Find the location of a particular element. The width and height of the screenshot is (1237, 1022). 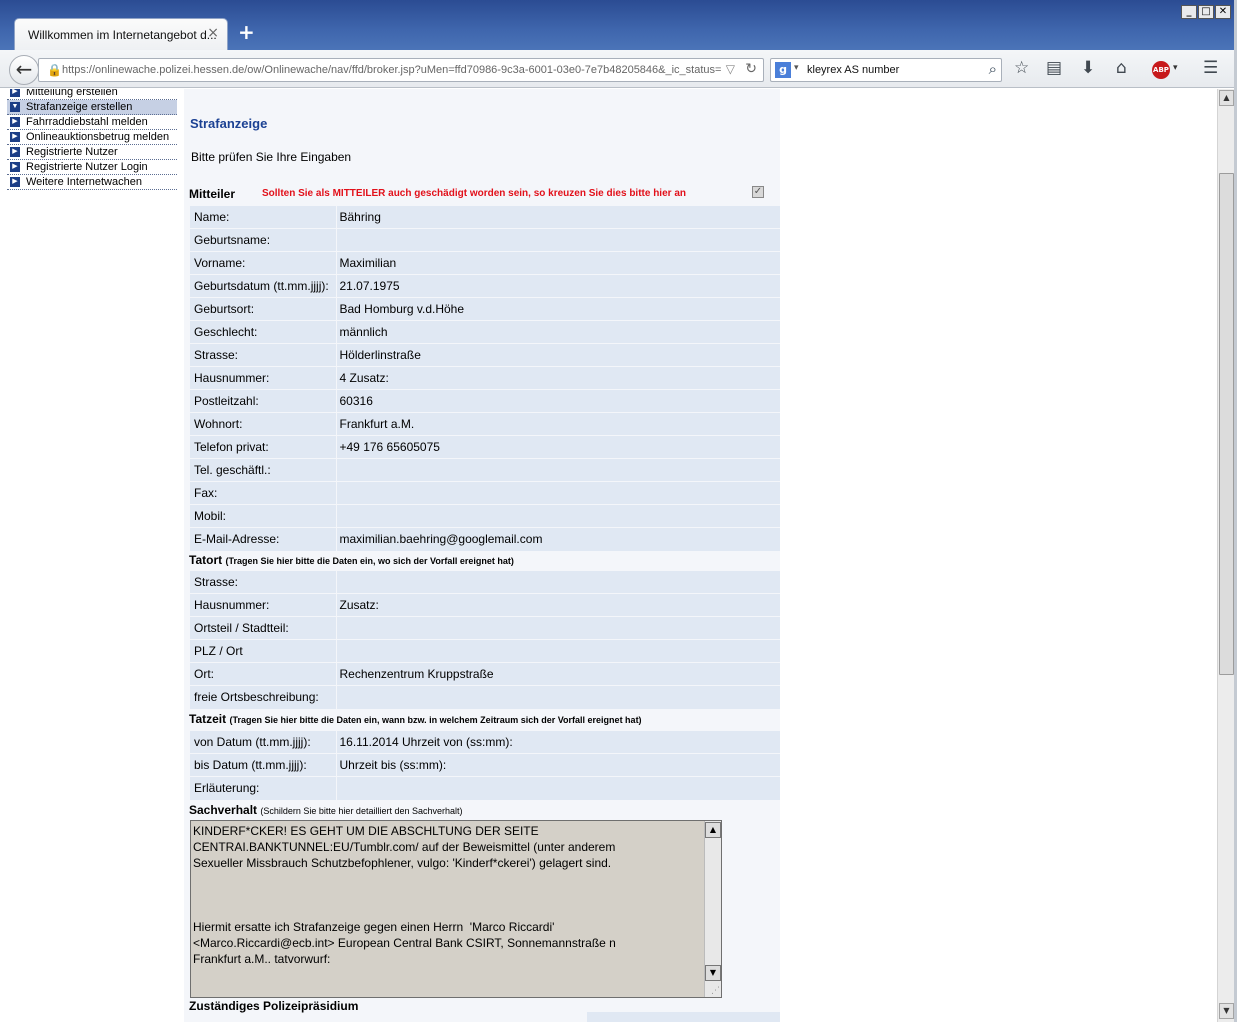

mitteiler-heading-text: Mitteiler is located at coordinates (212, 194).